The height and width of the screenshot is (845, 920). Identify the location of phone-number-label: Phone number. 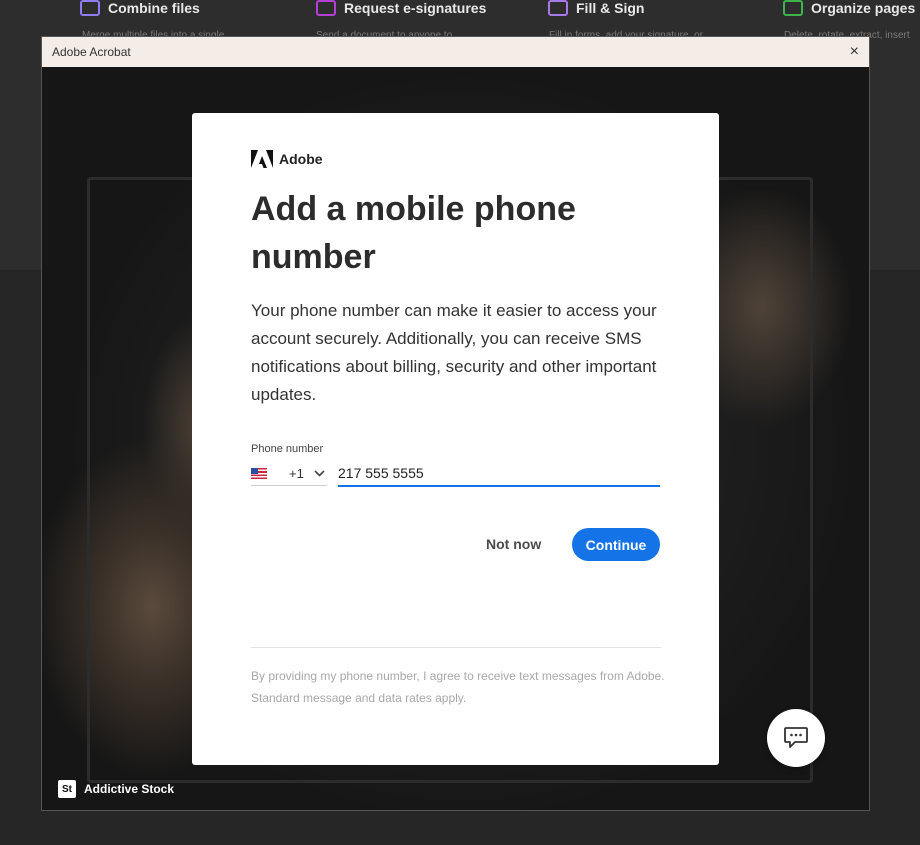
(287, 449).